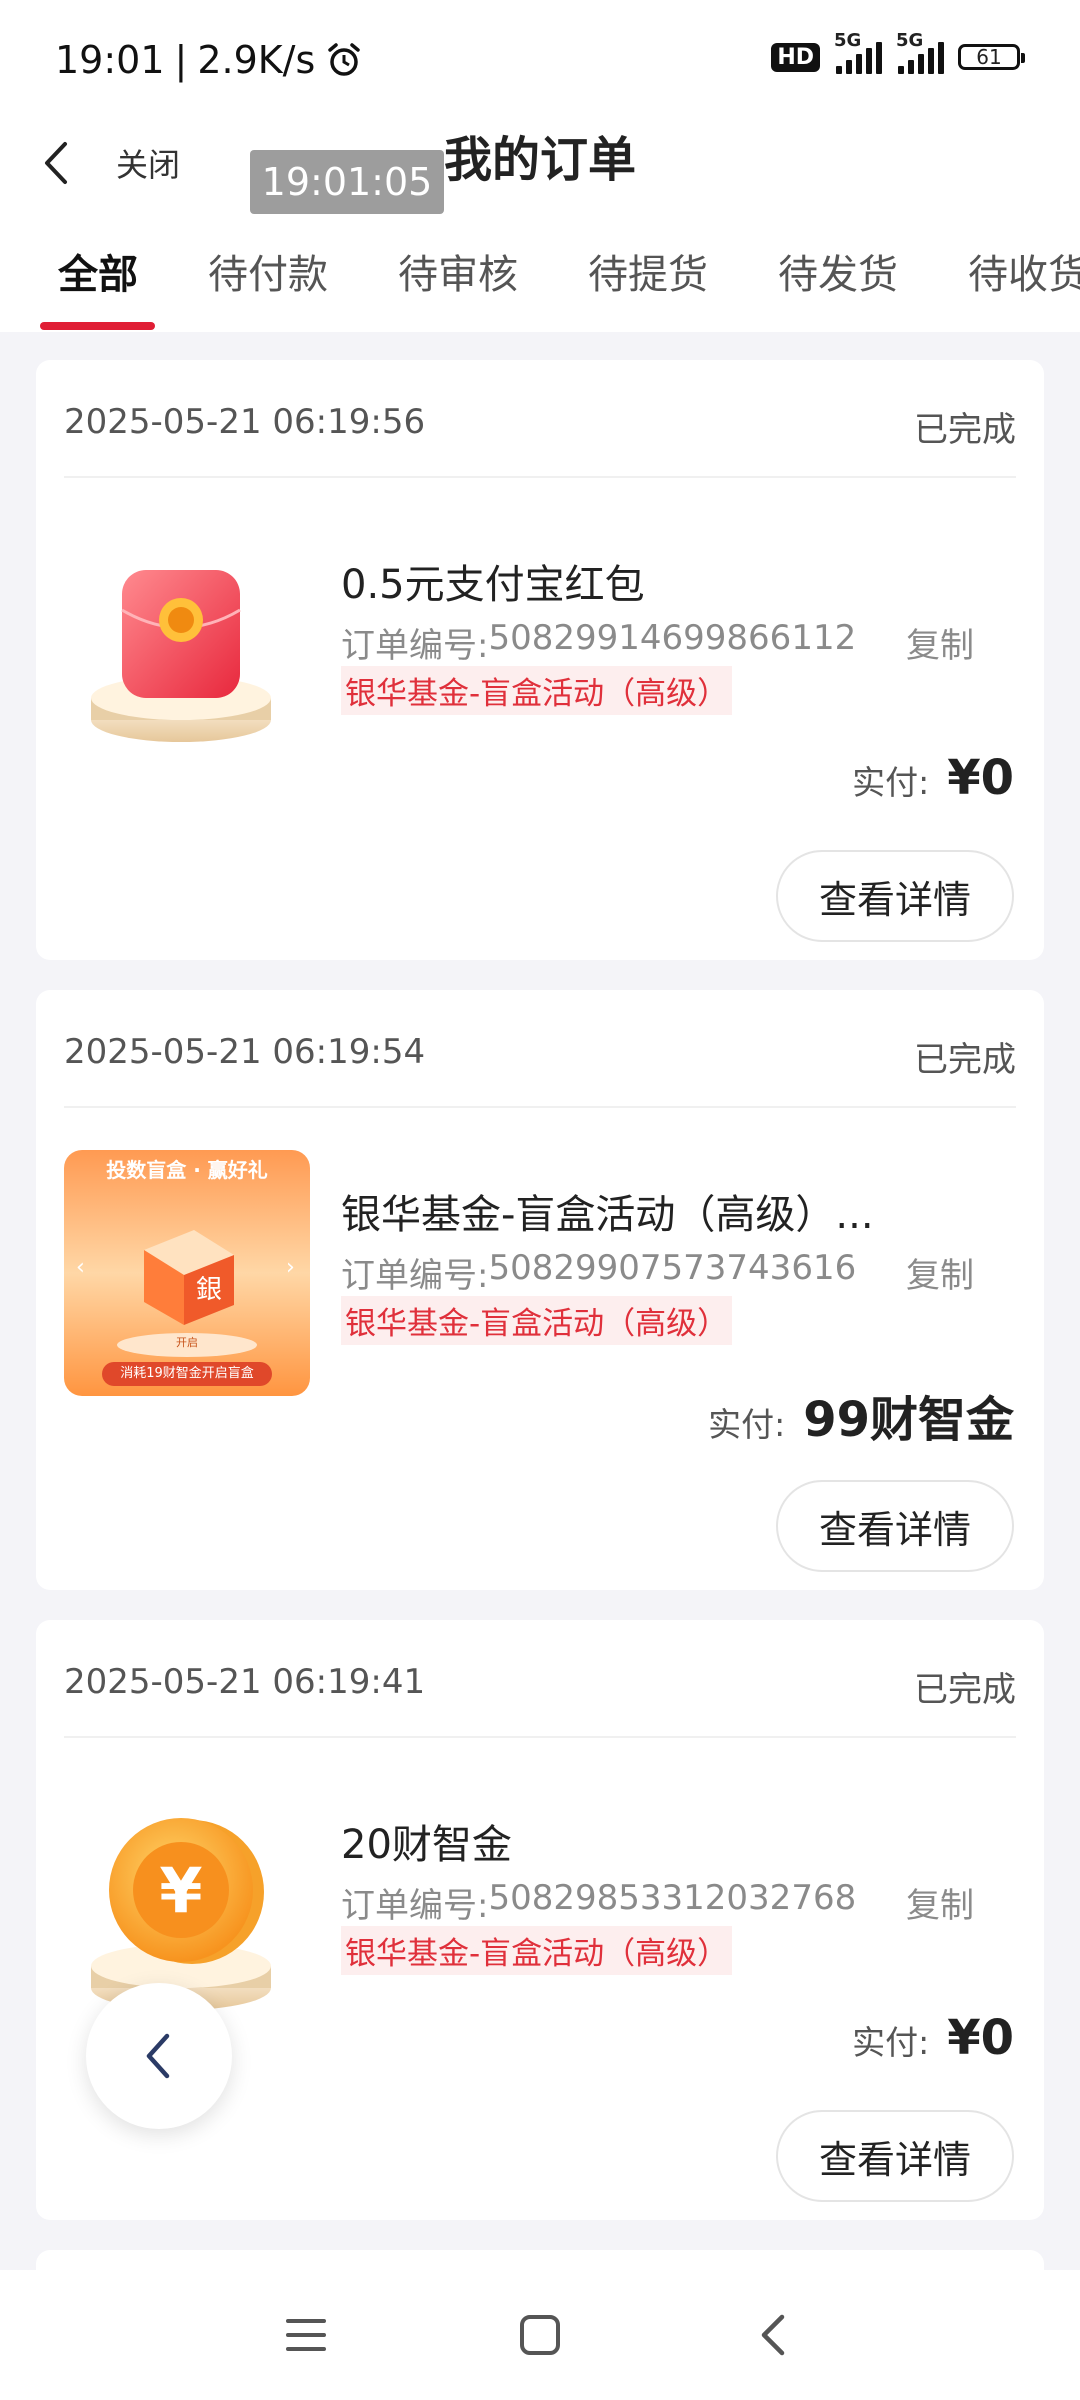 The width and height of the screenshot is (1080, 2400). I want to click on status-bar: 19:01 | 2.9K/s HD 5G 5G 61, so click(540, 60).